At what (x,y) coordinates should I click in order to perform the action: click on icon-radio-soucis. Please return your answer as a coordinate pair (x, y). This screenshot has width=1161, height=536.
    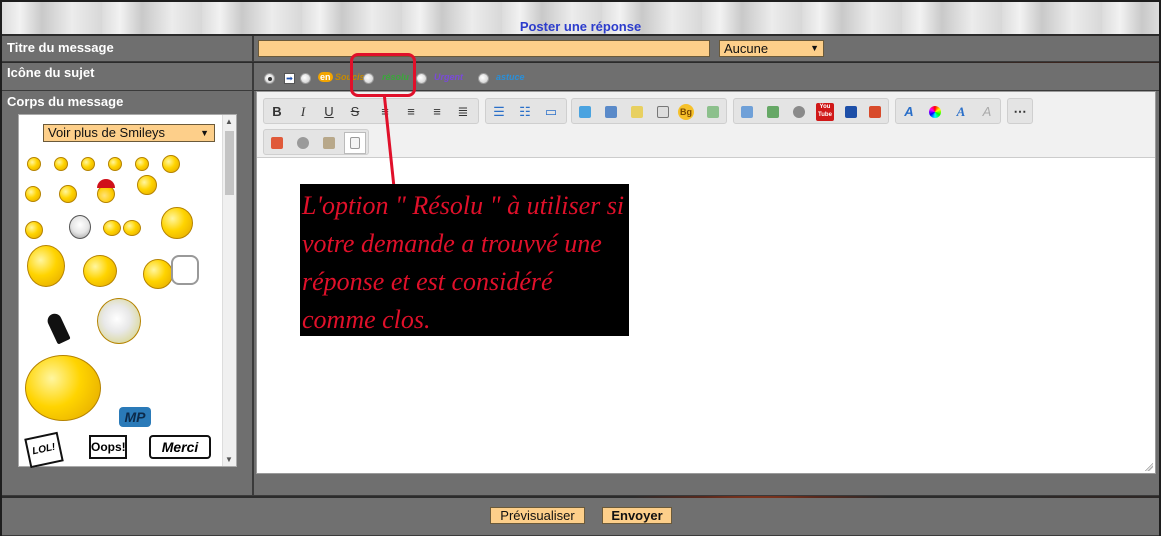
    Looking at the image, I should click on (305, 78).